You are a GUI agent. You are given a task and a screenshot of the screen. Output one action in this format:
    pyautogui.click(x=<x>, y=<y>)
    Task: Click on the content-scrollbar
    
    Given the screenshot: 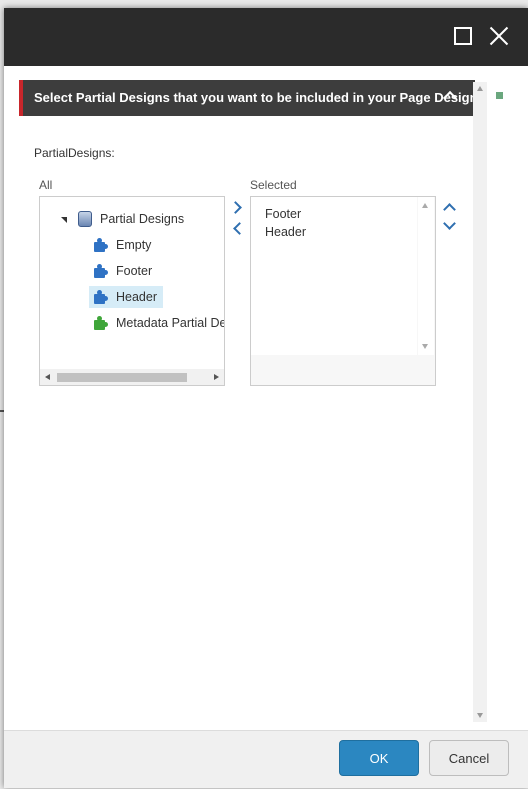 What is the action you would take?
    pyautogui.click(x=480, y=402)
    